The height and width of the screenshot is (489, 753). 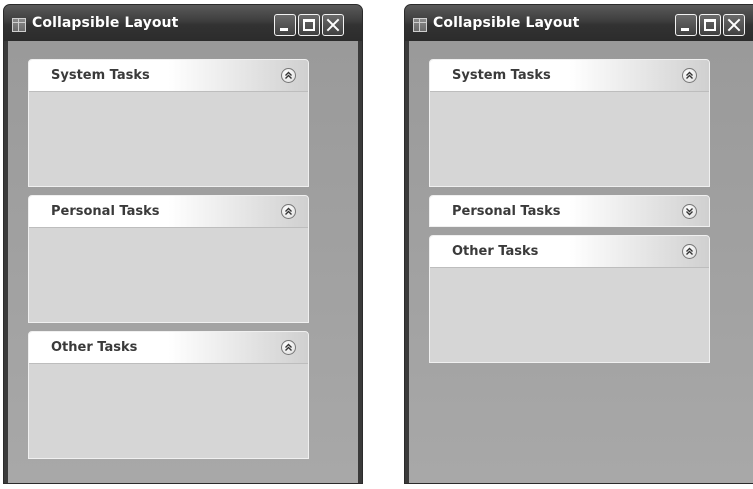 I want to click on panel-personal-tasks-collapsed: Personal Tasks, so click(x=569, y=211).